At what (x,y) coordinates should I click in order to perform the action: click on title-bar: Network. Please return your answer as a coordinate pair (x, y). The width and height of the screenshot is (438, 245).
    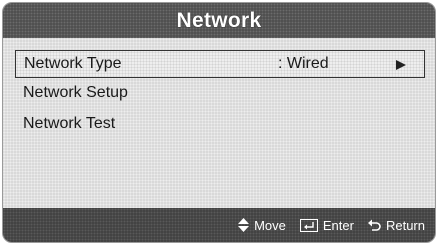
    Looking at the image, I should click on (219, 20).